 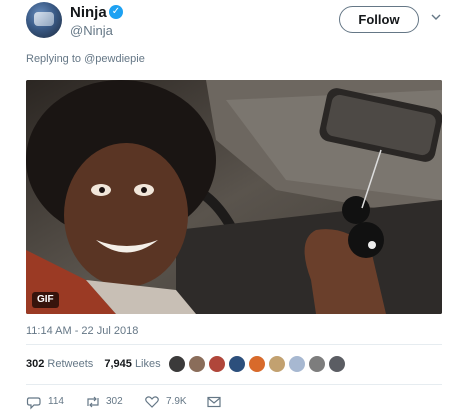 I want to click on replying-to: Replying to @pewdiepie, so click(x=85, y=59).